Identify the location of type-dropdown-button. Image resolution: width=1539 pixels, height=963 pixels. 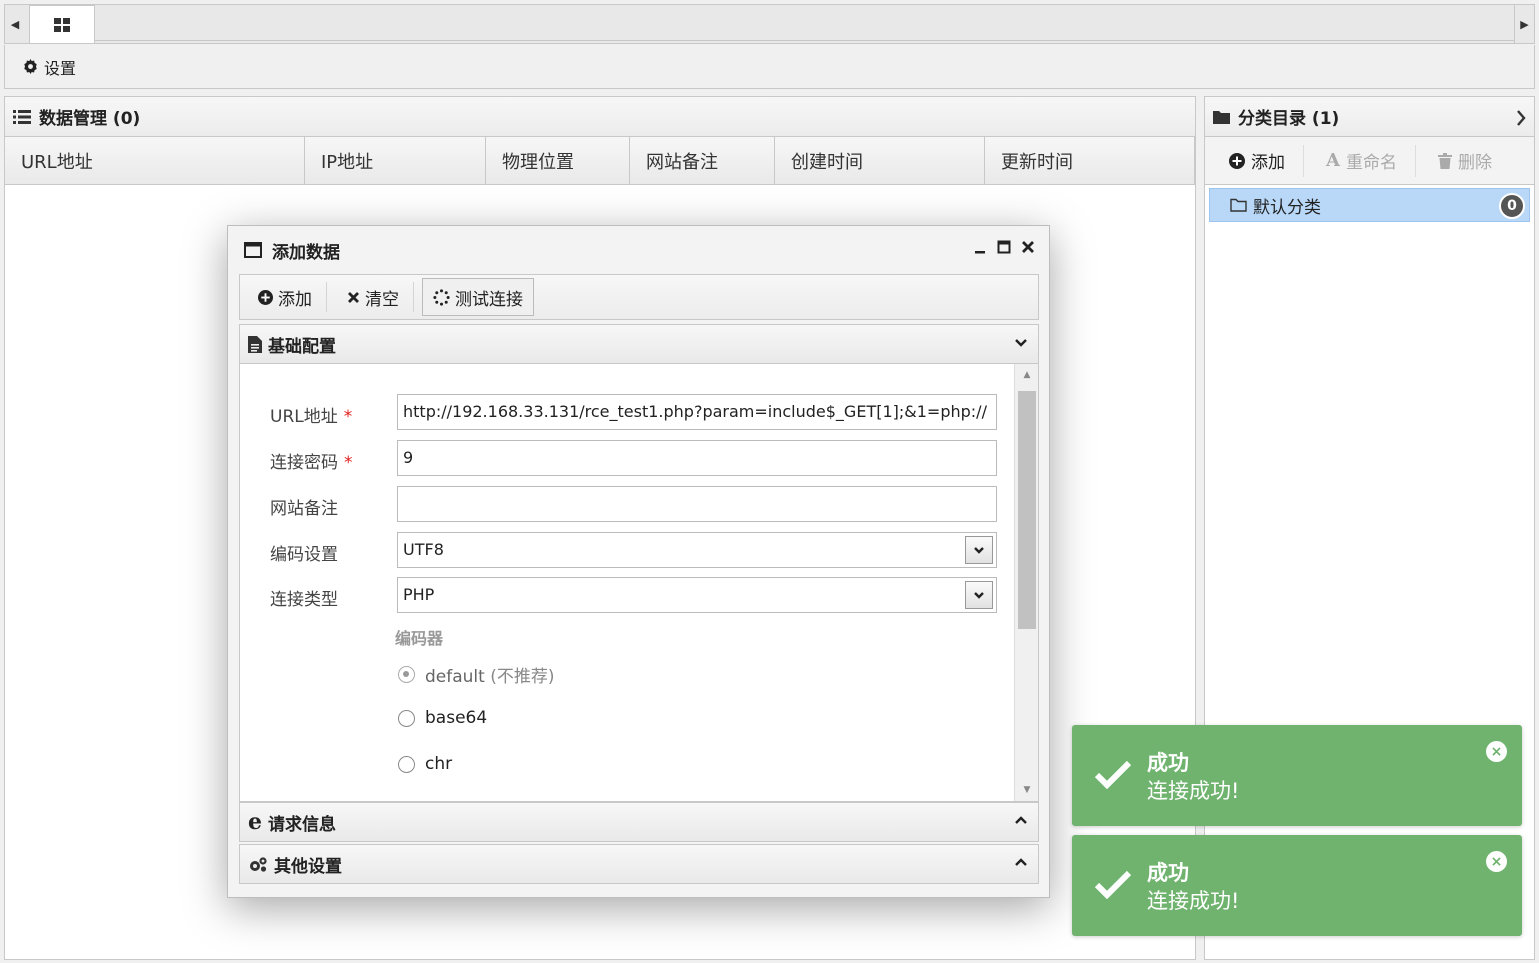
(979, 595).